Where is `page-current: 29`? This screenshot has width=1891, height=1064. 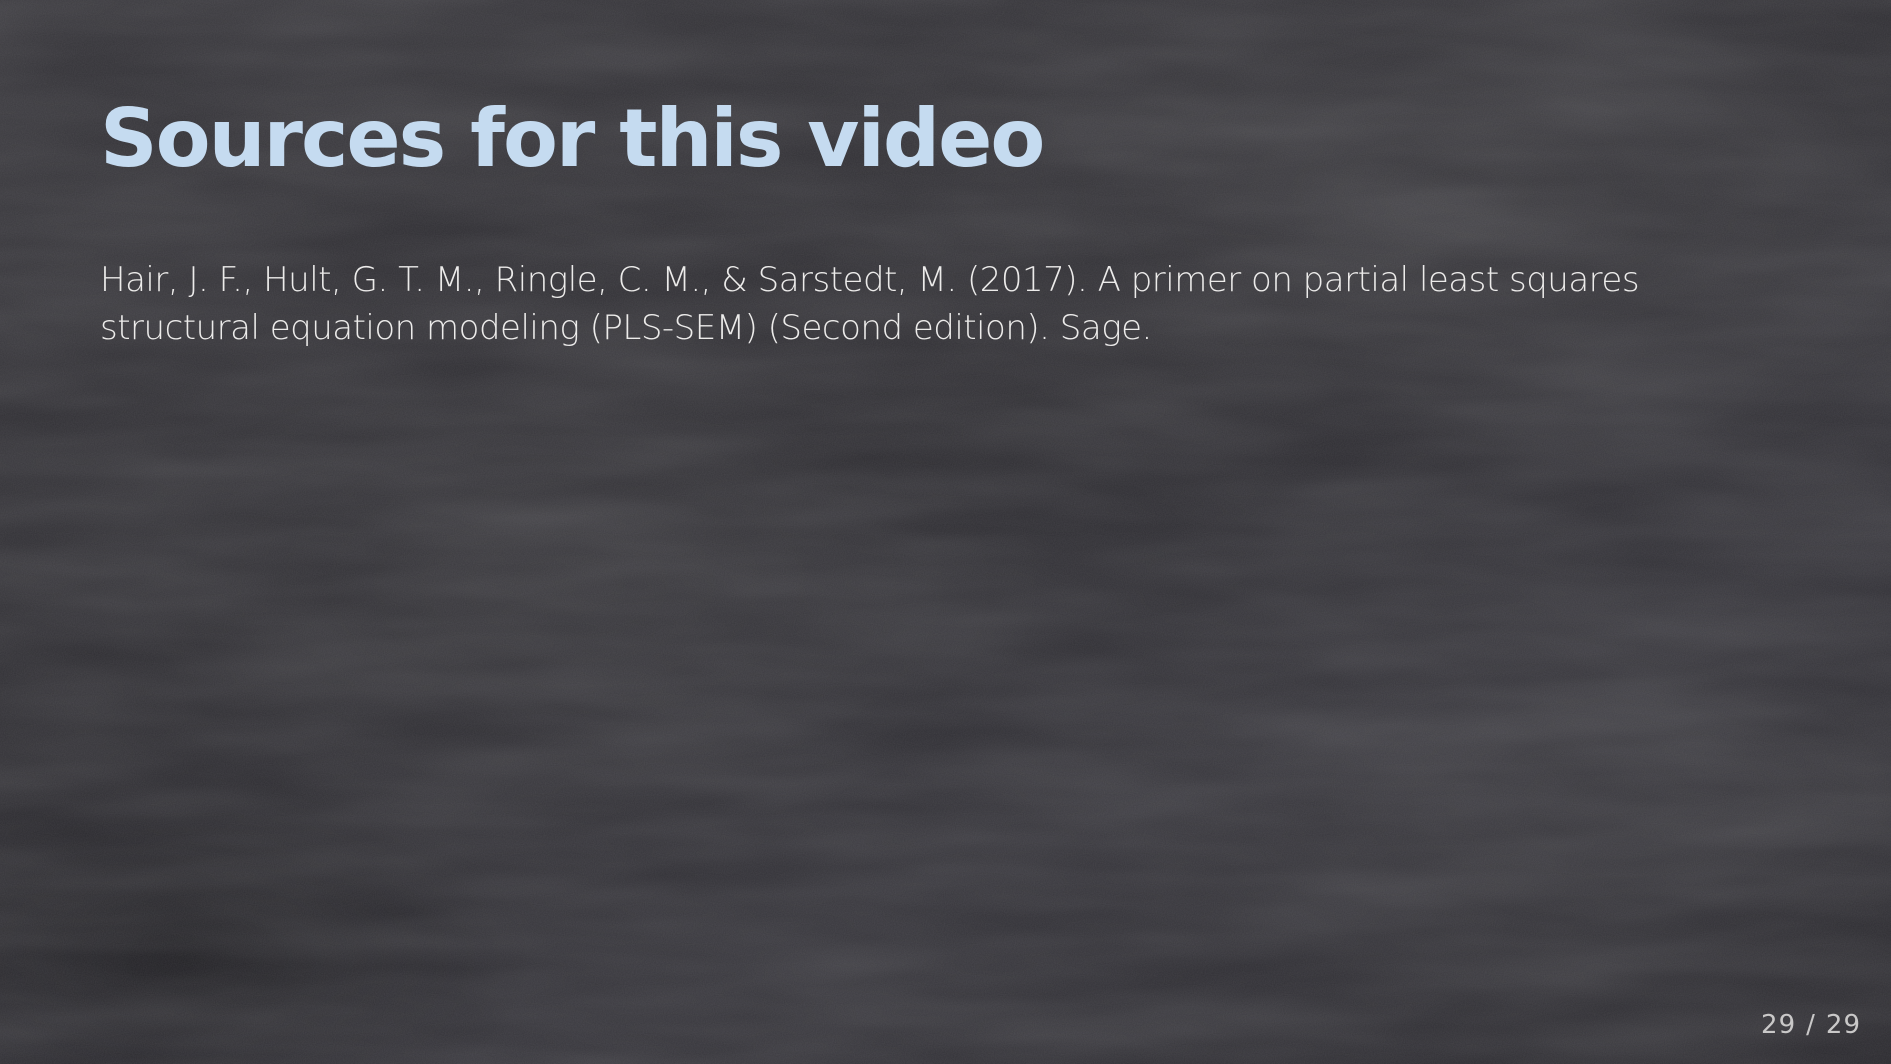 page-current: 29 is located at coordinates (1779, 1025).